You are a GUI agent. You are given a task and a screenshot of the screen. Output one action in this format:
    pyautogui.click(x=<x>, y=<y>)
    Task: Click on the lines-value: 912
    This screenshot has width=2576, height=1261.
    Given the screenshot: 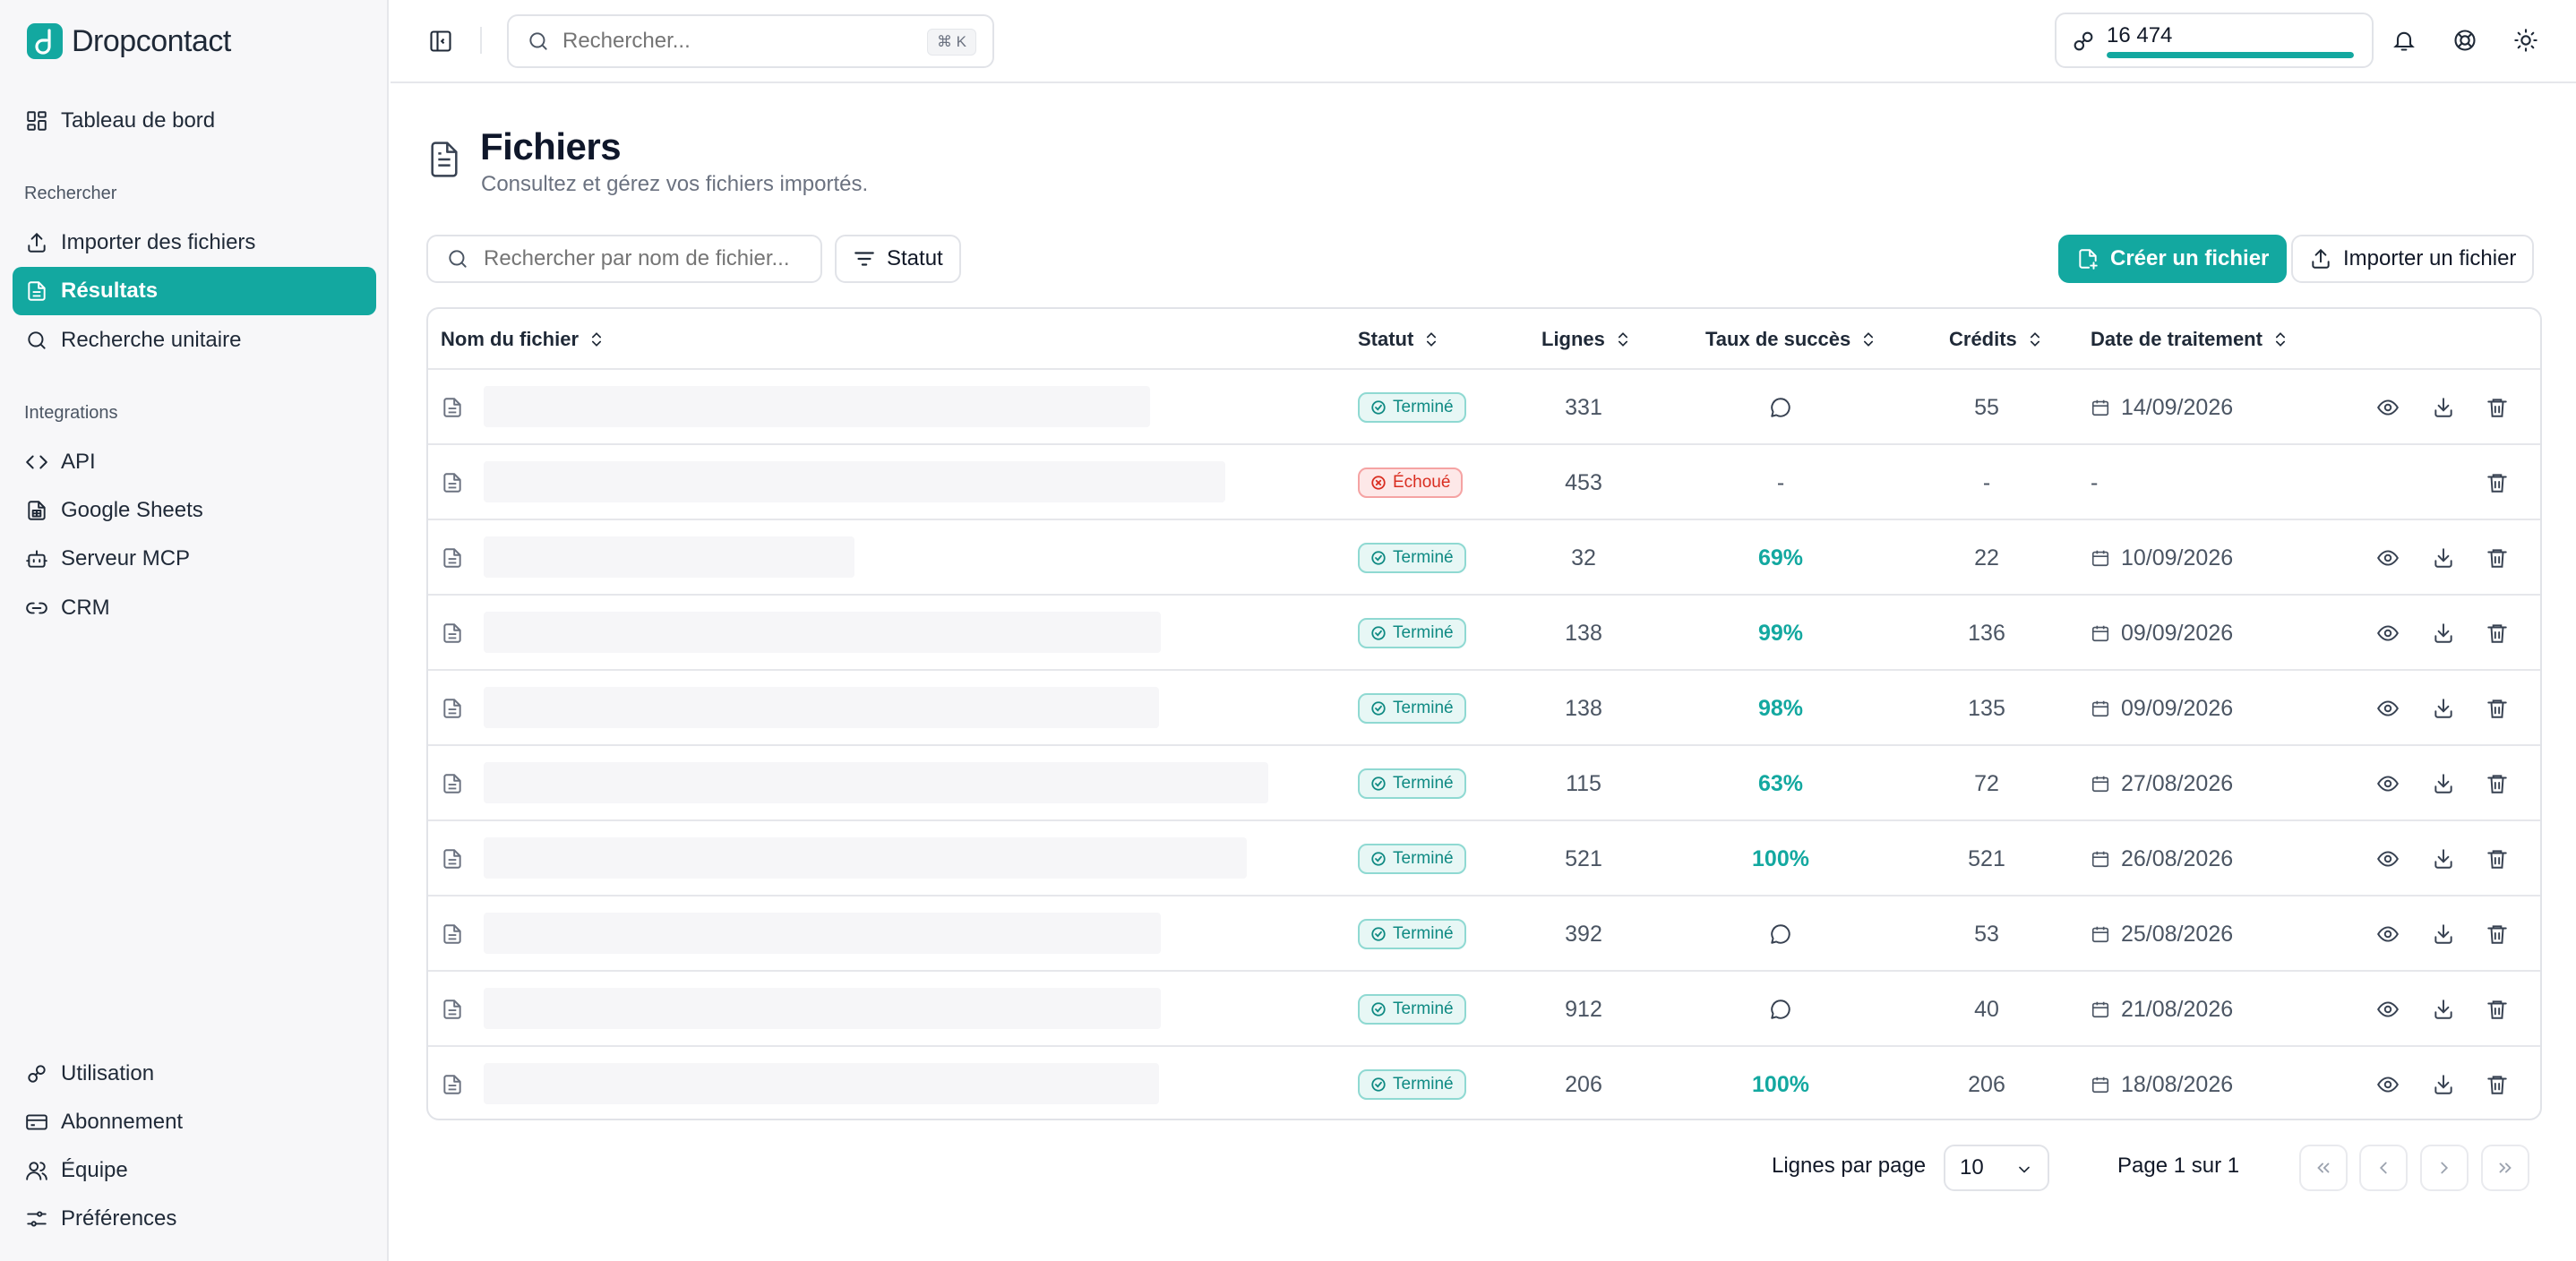 What is the action you would take?
    pyautogui.click(x=1583, y=1009)
    